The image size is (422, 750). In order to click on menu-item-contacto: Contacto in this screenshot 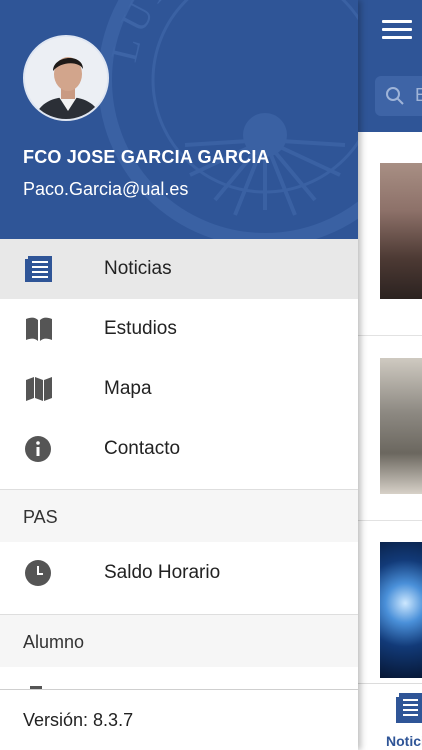, I will do `click(179, 449)`.